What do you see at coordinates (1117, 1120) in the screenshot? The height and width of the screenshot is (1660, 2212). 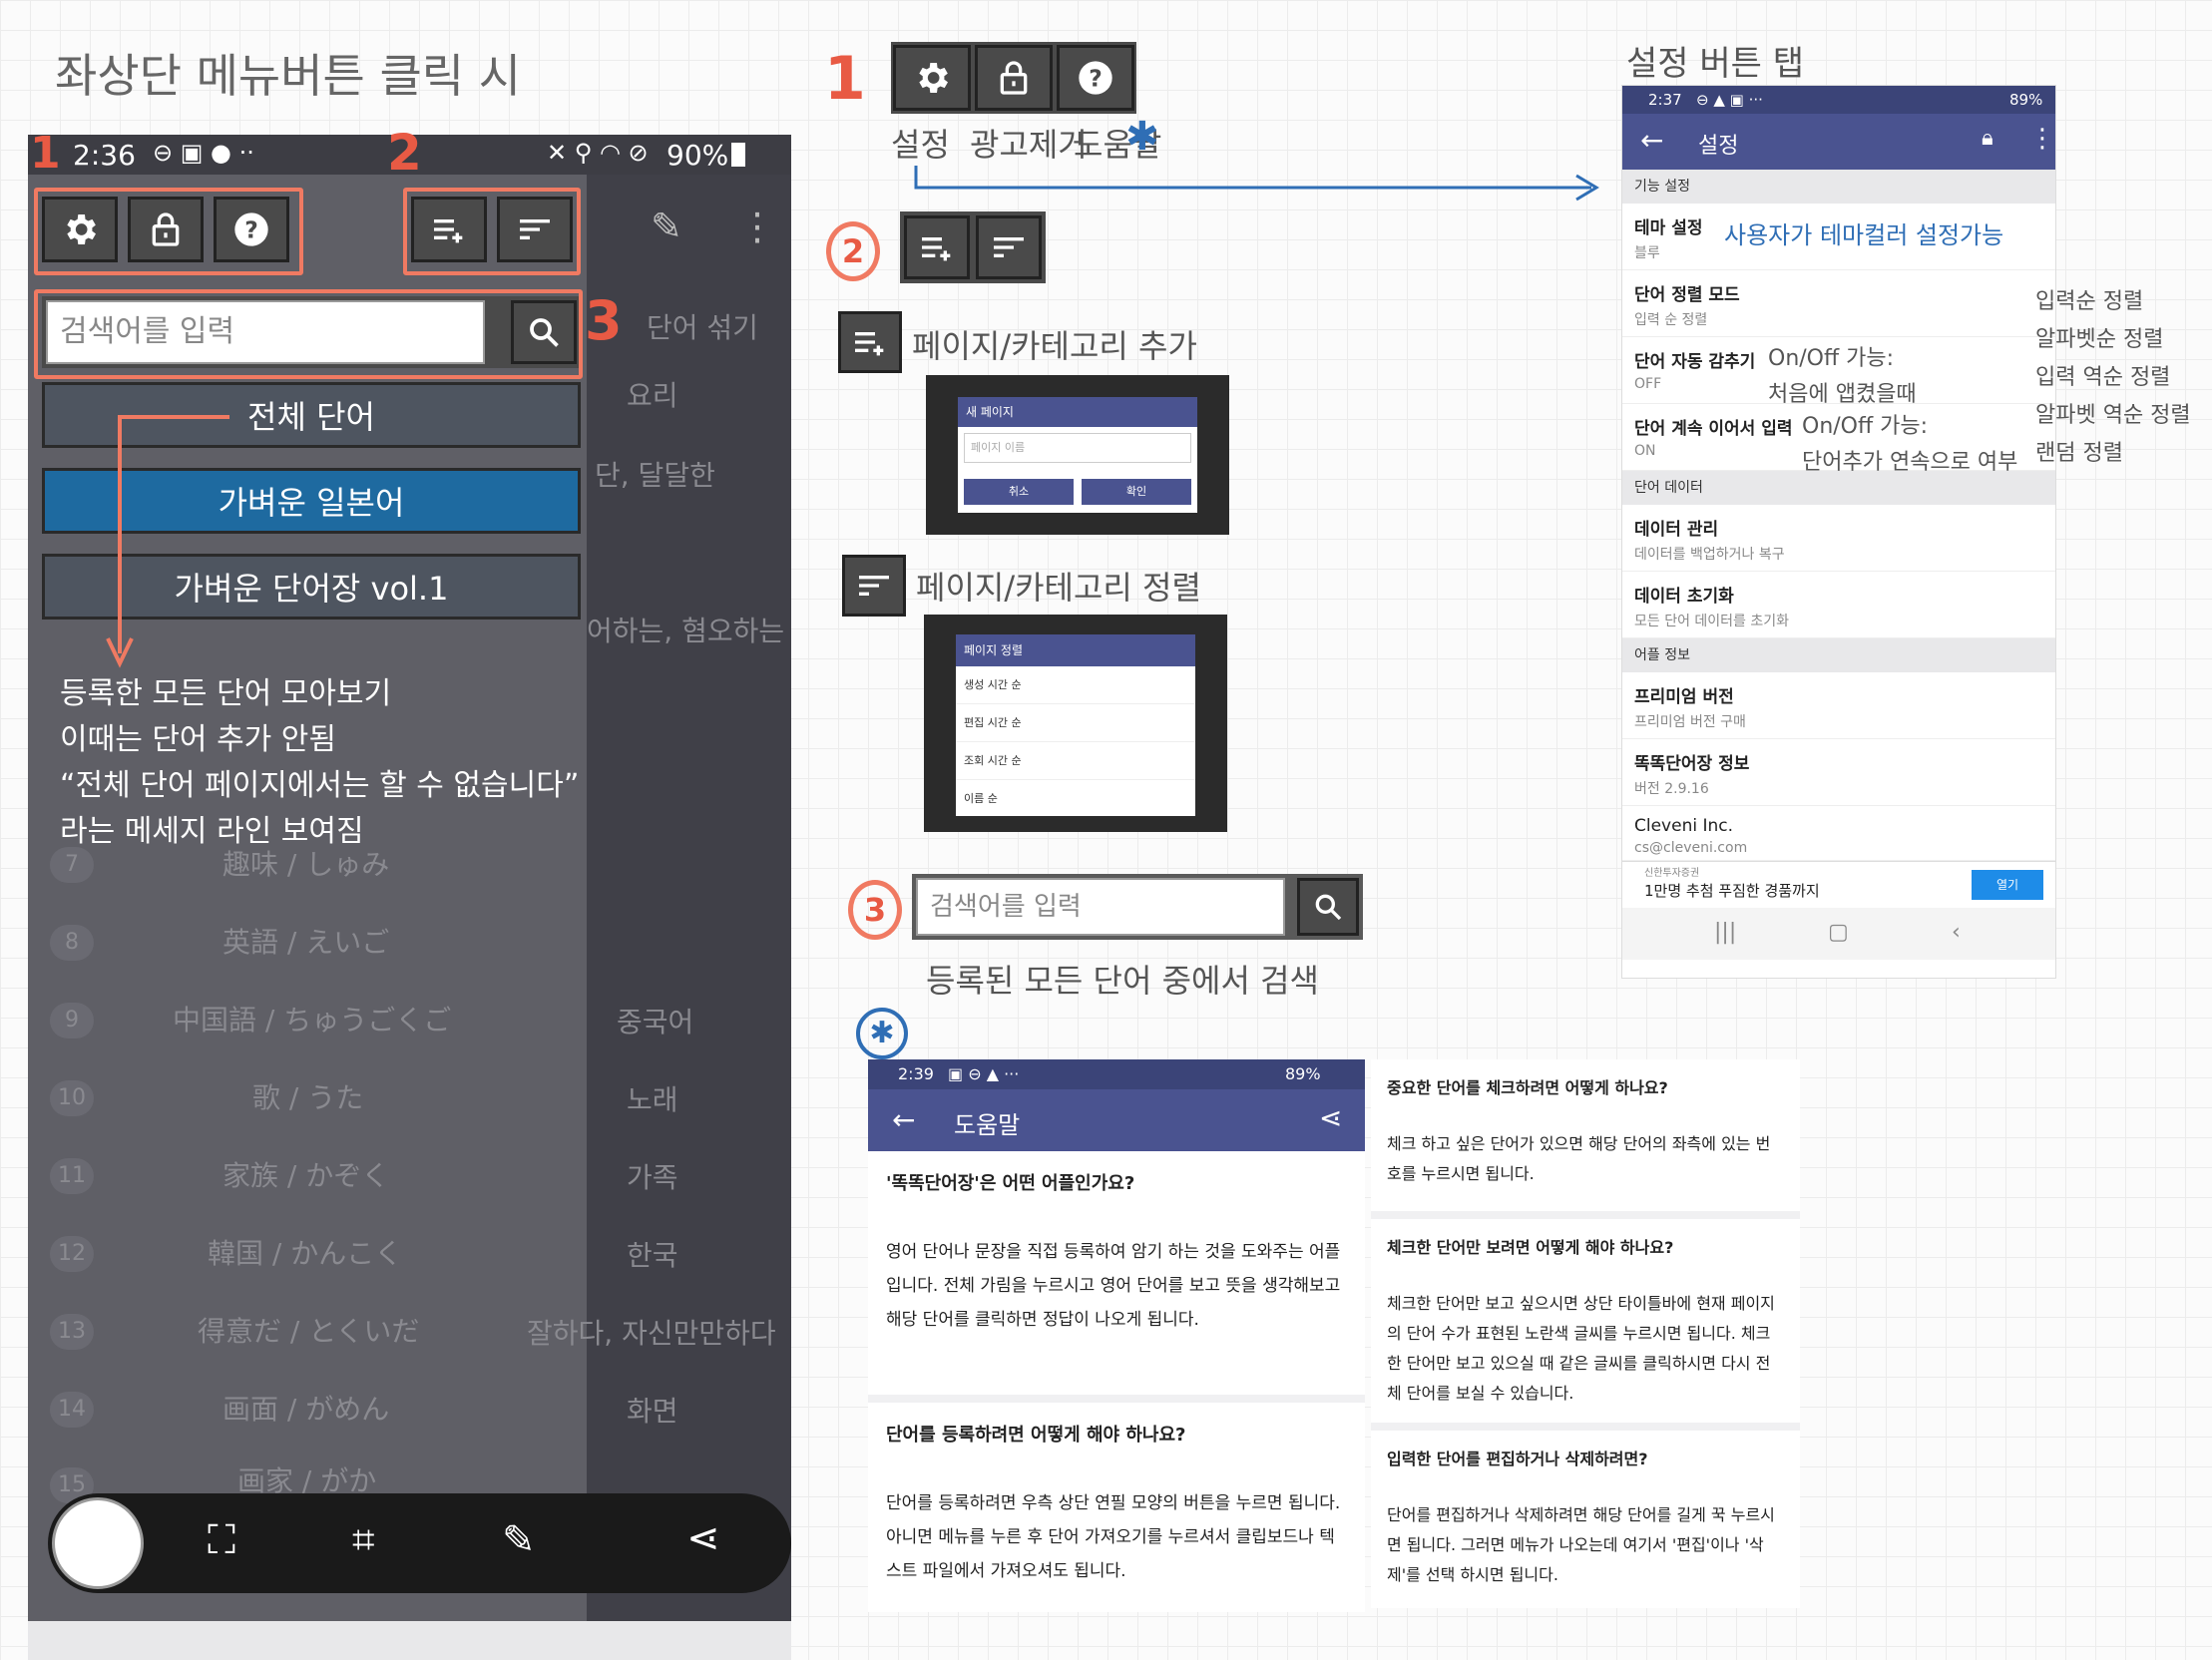 I see `help-app-bar: ← 도움말 ⋖` at bounding box center [1117, 1120].